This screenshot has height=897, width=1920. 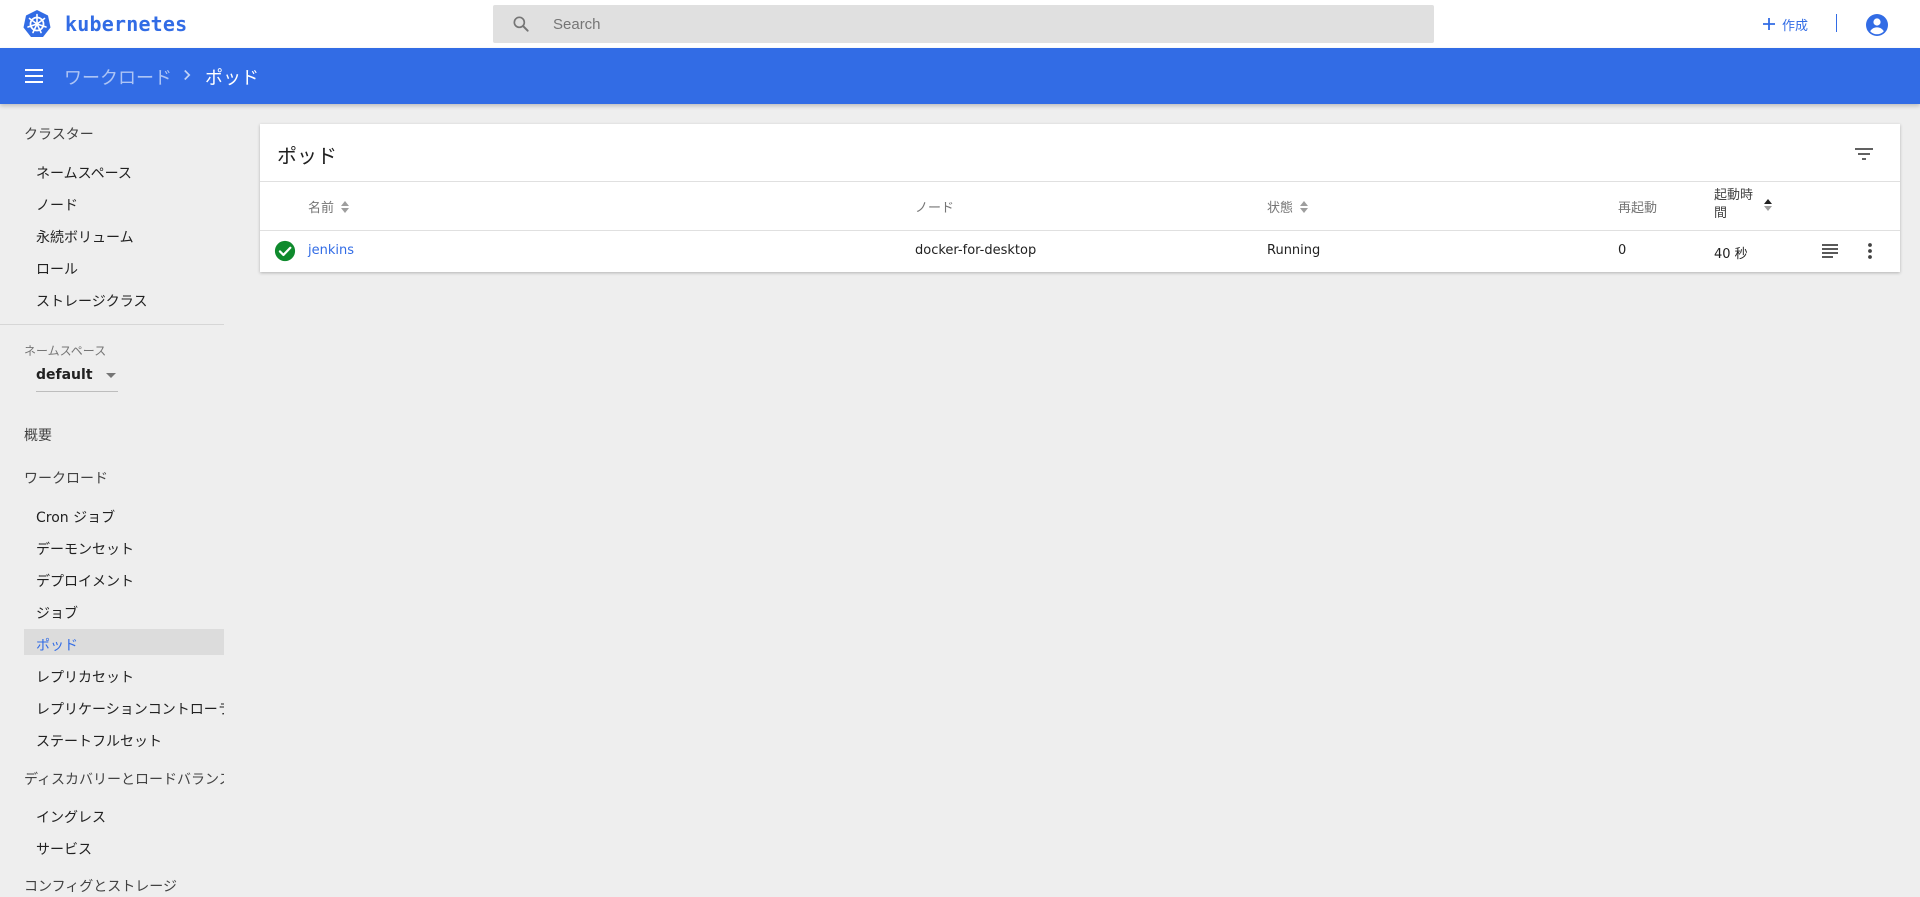 What do you see at coordinates (1769, 24) in the screenshot?
I see `plus-icon` at bounding box center [1769, 24].